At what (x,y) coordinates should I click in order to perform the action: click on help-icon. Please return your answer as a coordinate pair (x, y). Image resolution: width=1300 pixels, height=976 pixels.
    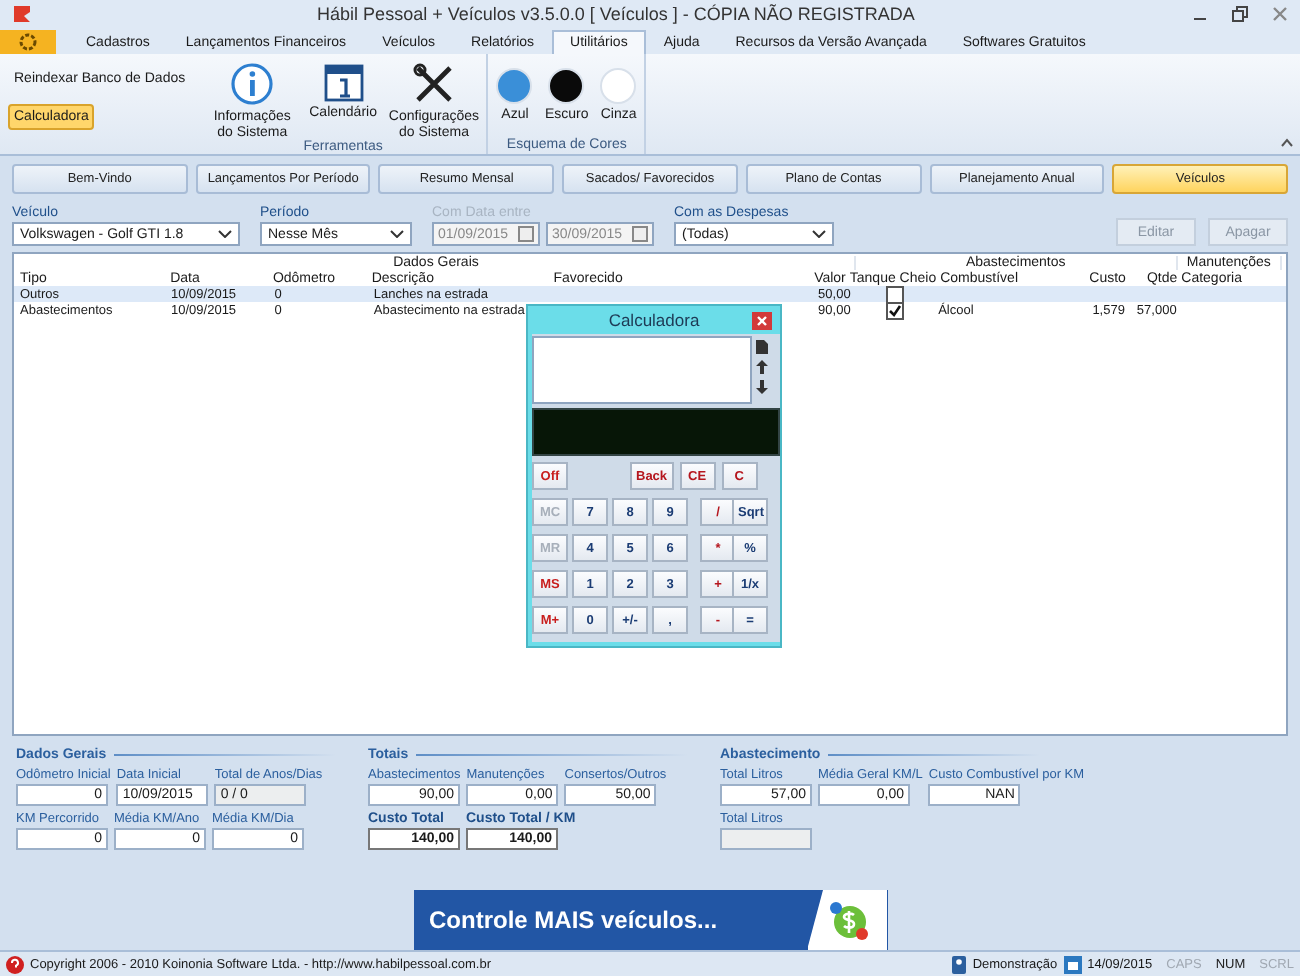
    Looking at the image, I should click on (15, 964).